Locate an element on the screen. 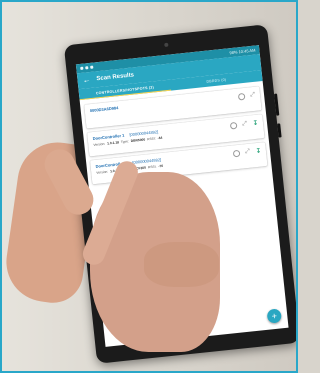 Image resolution: width=320 pixels, height=373 pixels. rssi-value: -64 is located at coordinates (160, 138).